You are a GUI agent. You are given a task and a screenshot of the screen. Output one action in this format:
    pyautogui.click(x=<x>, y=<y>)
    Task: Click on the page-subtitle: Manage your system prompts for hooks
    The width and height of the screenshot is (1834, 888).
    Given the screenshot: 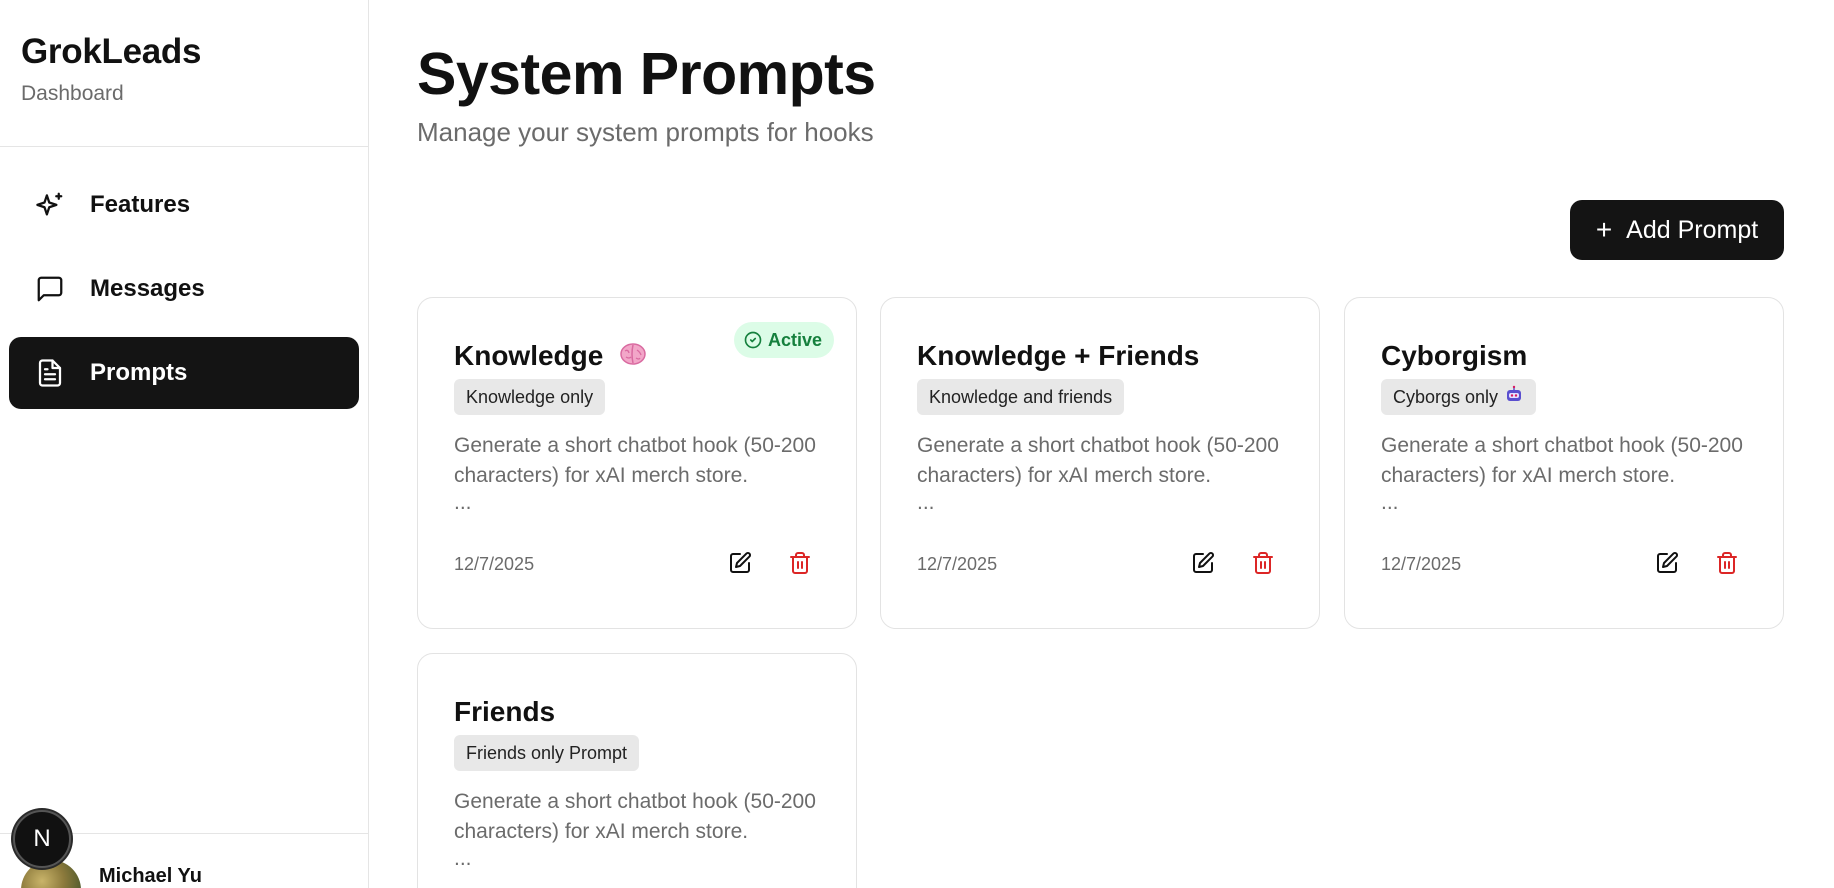 What is the action you would take?
    pyautogui.click(x=645, y=132)
    